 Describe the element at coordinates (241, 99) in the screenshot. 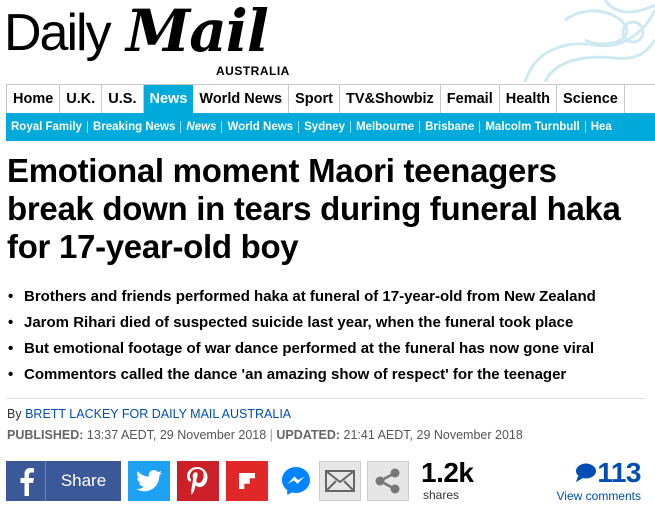

I see `nav-item-world-news: World News` at that location.